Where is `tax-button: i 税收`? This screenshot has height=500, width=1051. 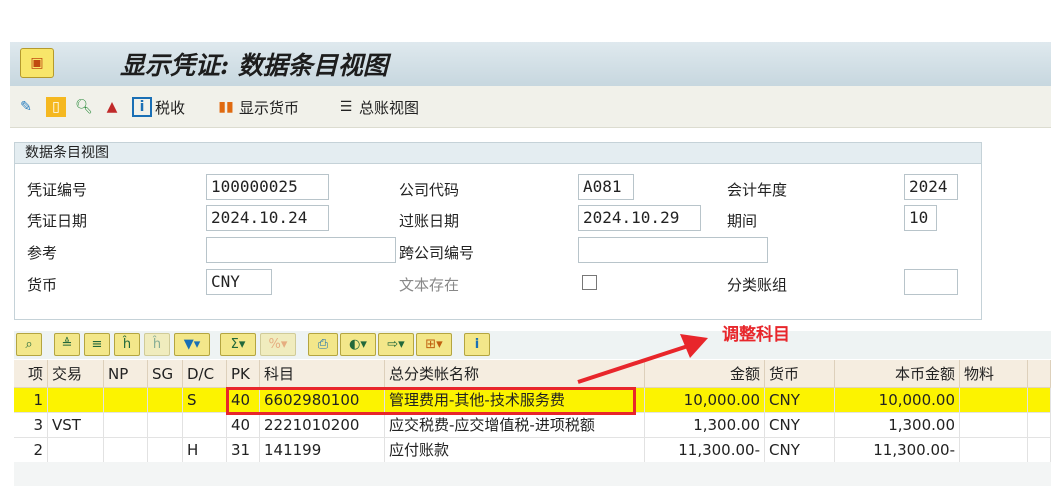
tax-button: i 税收 is located at coordinates (158, 107).